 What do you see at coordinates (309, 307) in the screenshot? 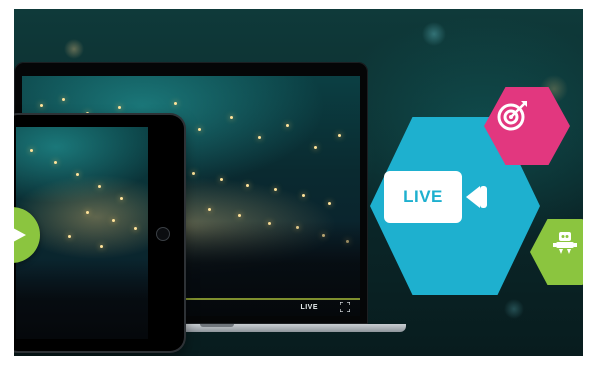
I see `live-indicator: LIVE` at bounding box center [309, 307].